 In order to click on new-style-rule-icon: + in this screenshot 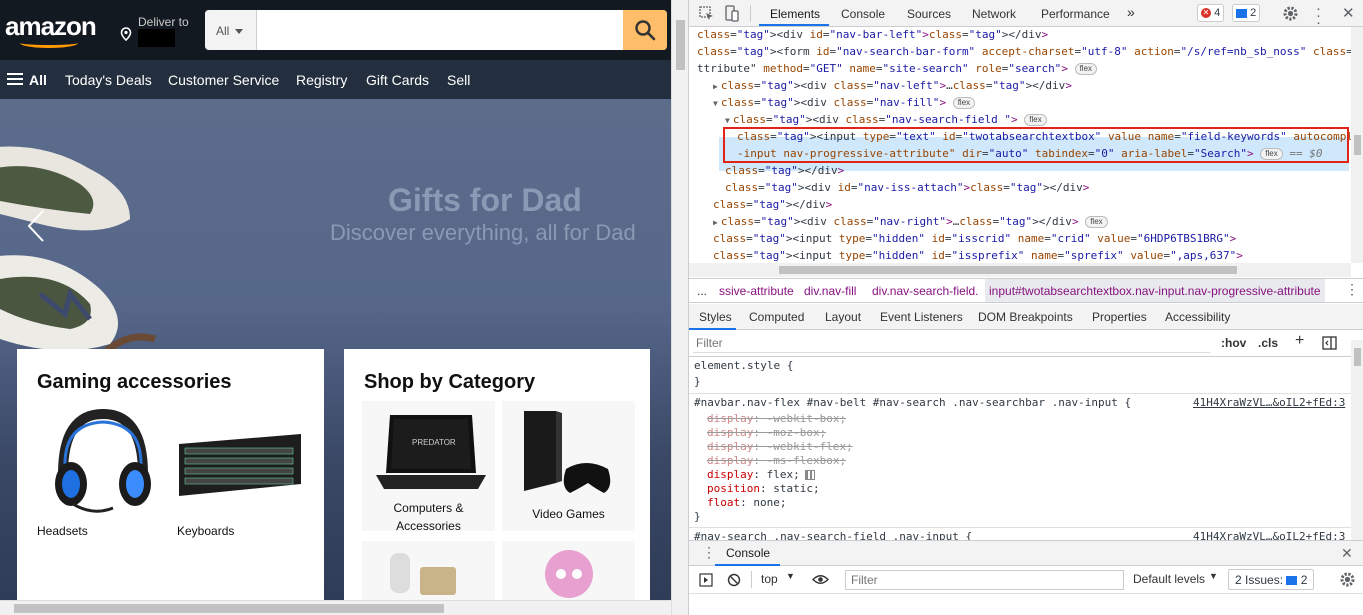, I will do `click(1299, 341)`.